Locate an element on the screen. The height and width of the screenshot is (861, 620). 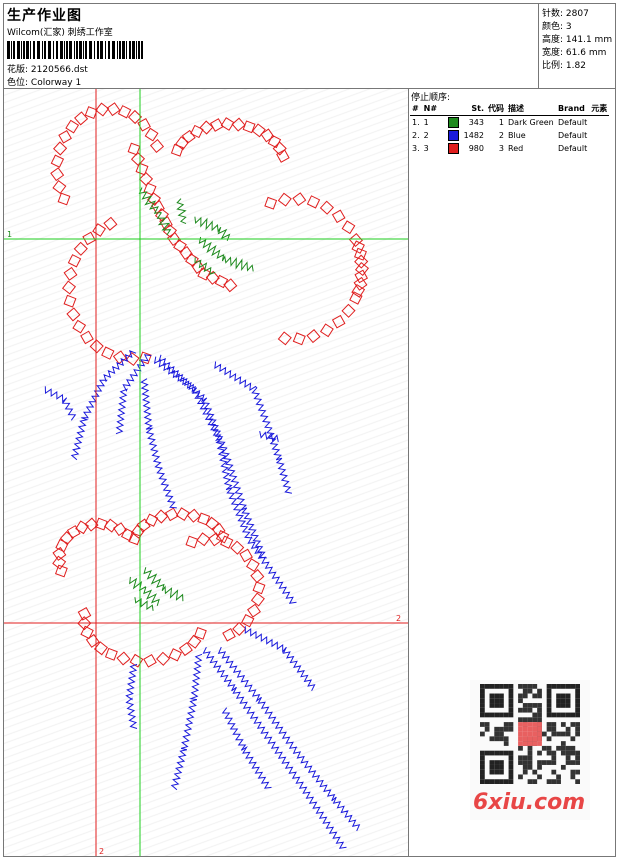
col-stitches: St. is located at coordinates (473, 109).